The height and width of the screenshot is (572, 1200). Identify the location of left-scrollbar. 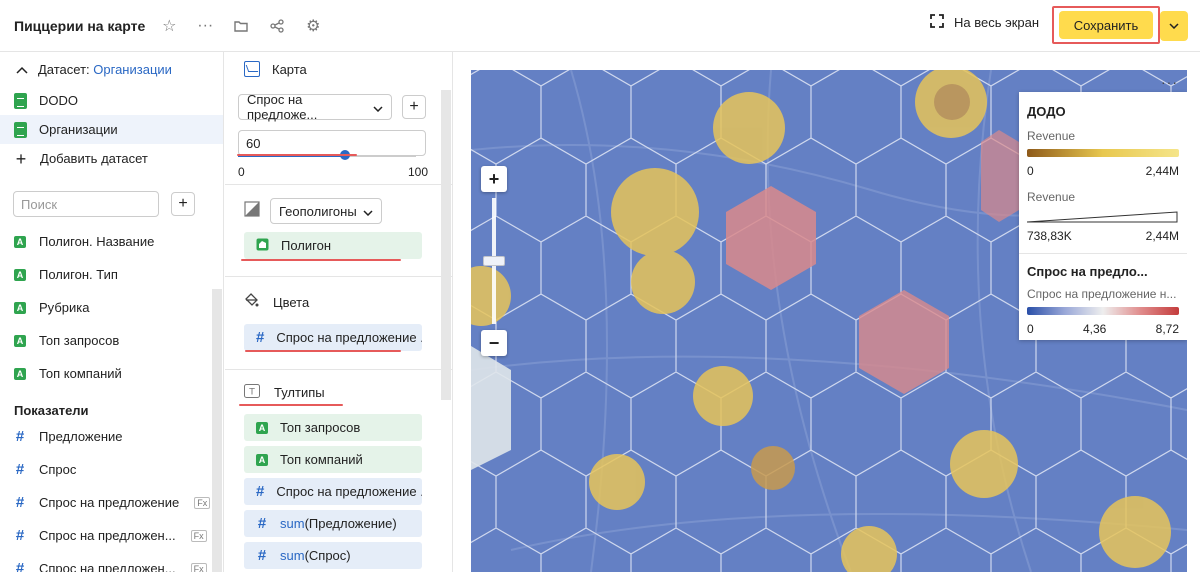
(217, 430).